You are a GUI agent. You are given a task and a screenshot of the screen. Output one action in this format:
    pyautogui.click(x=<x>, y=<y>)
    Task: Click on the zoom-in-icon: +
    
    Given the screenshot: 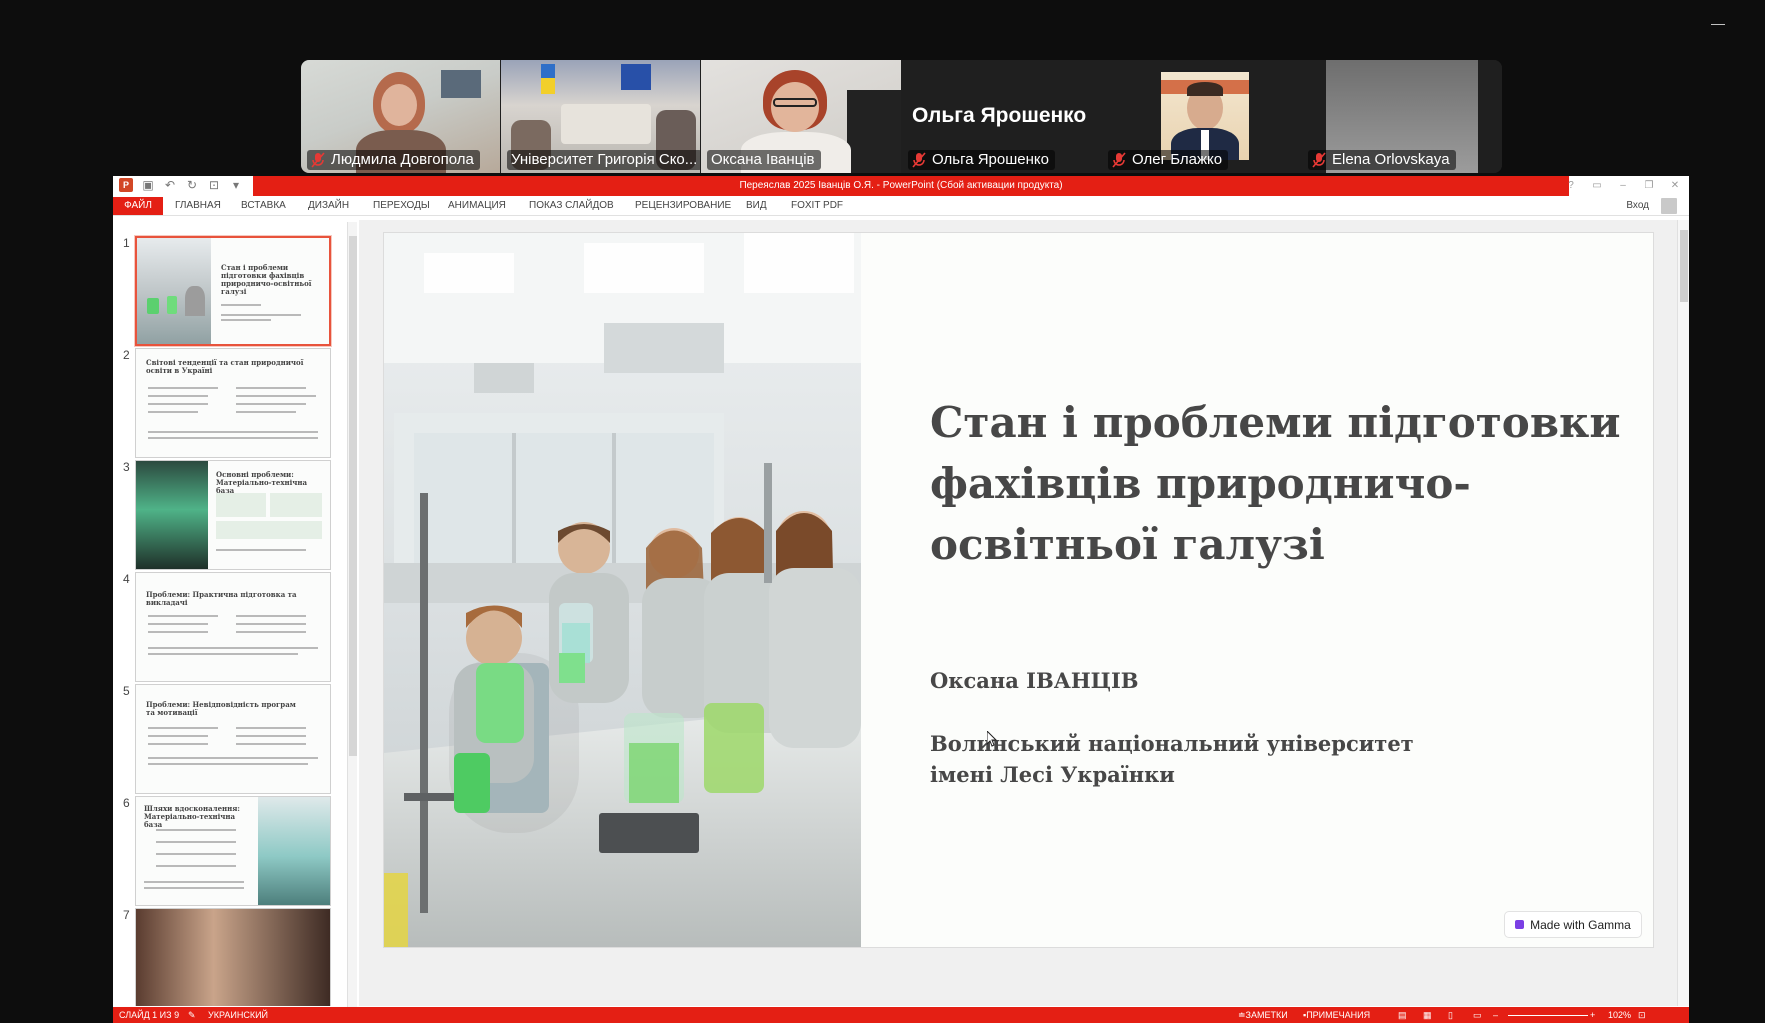 What is the action you would take?
    pyautogui.click(x=1592, y=1015)
    